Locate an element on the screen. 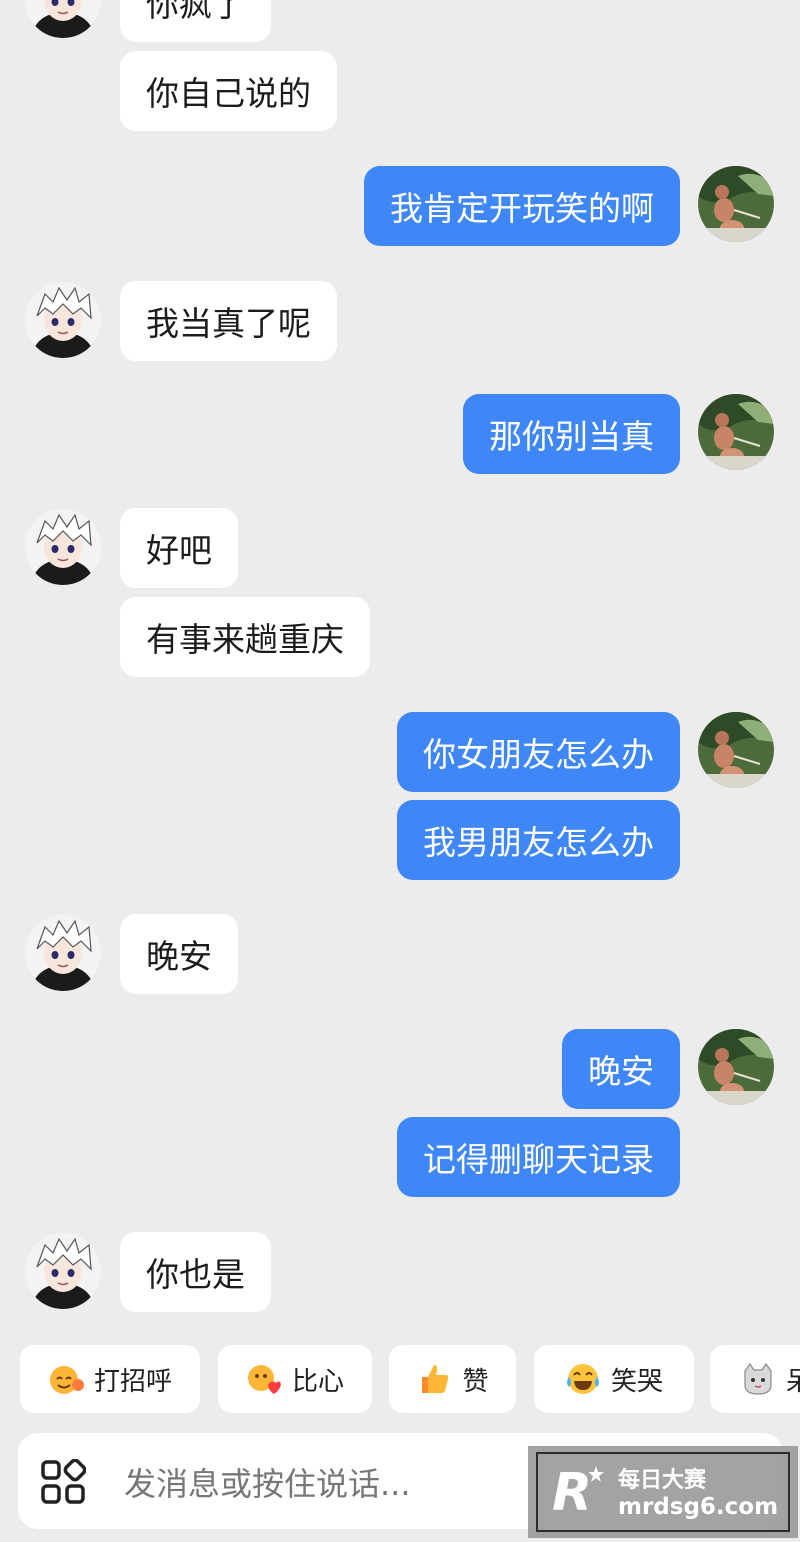 This screenshot has width=800, height=1542. quick-reply-heart: 比心 is located at coordinates (295, 1379).